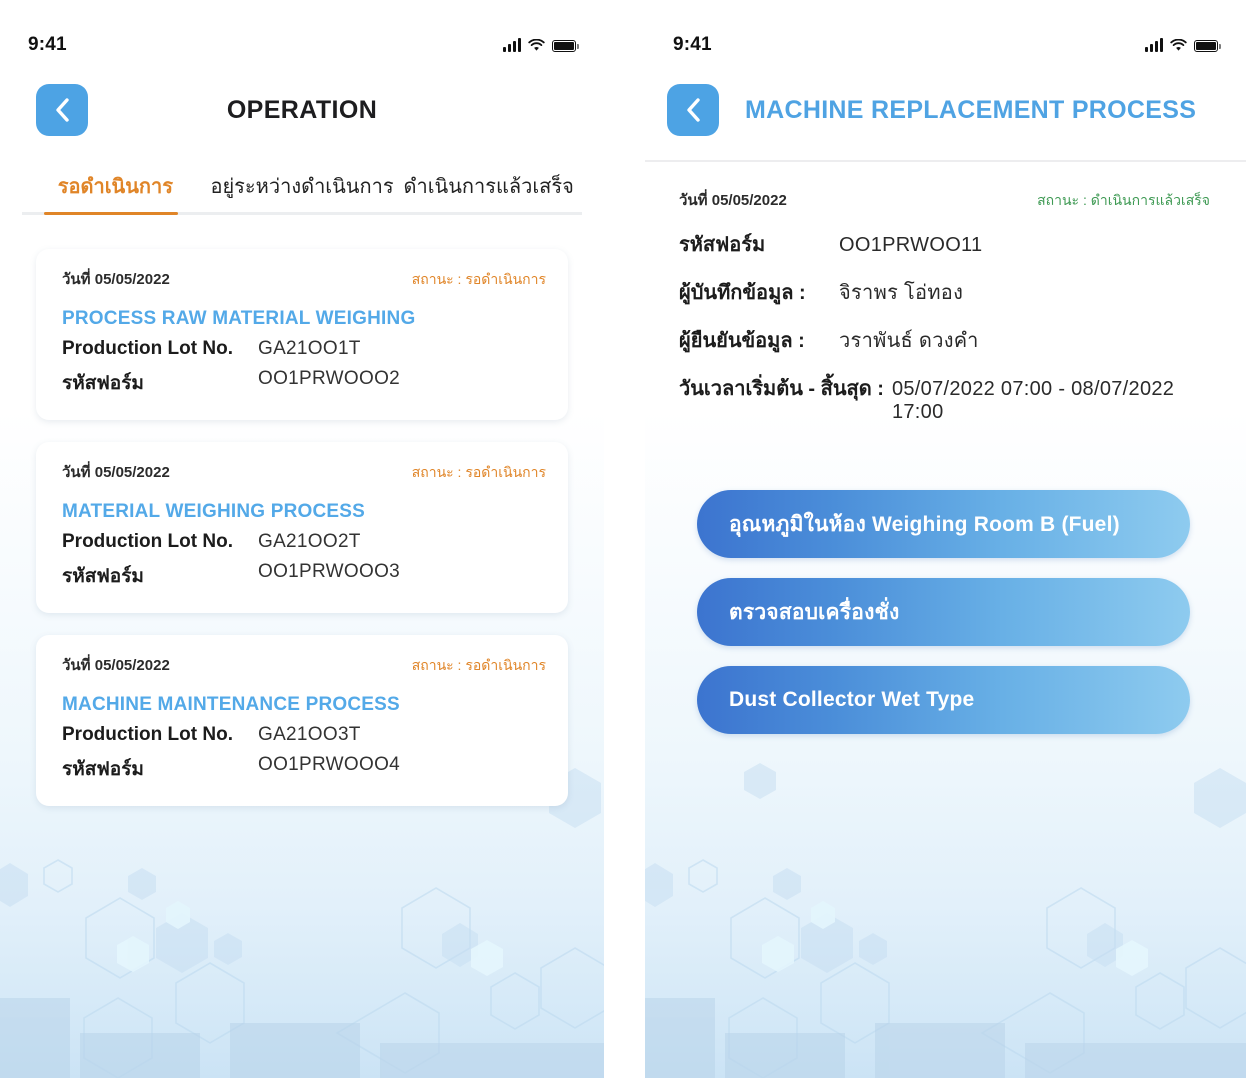 This screenshot has width=1246, height=1078. I want to click on detail-value: จิราพร โอ่ทอง, so click(901, 293).